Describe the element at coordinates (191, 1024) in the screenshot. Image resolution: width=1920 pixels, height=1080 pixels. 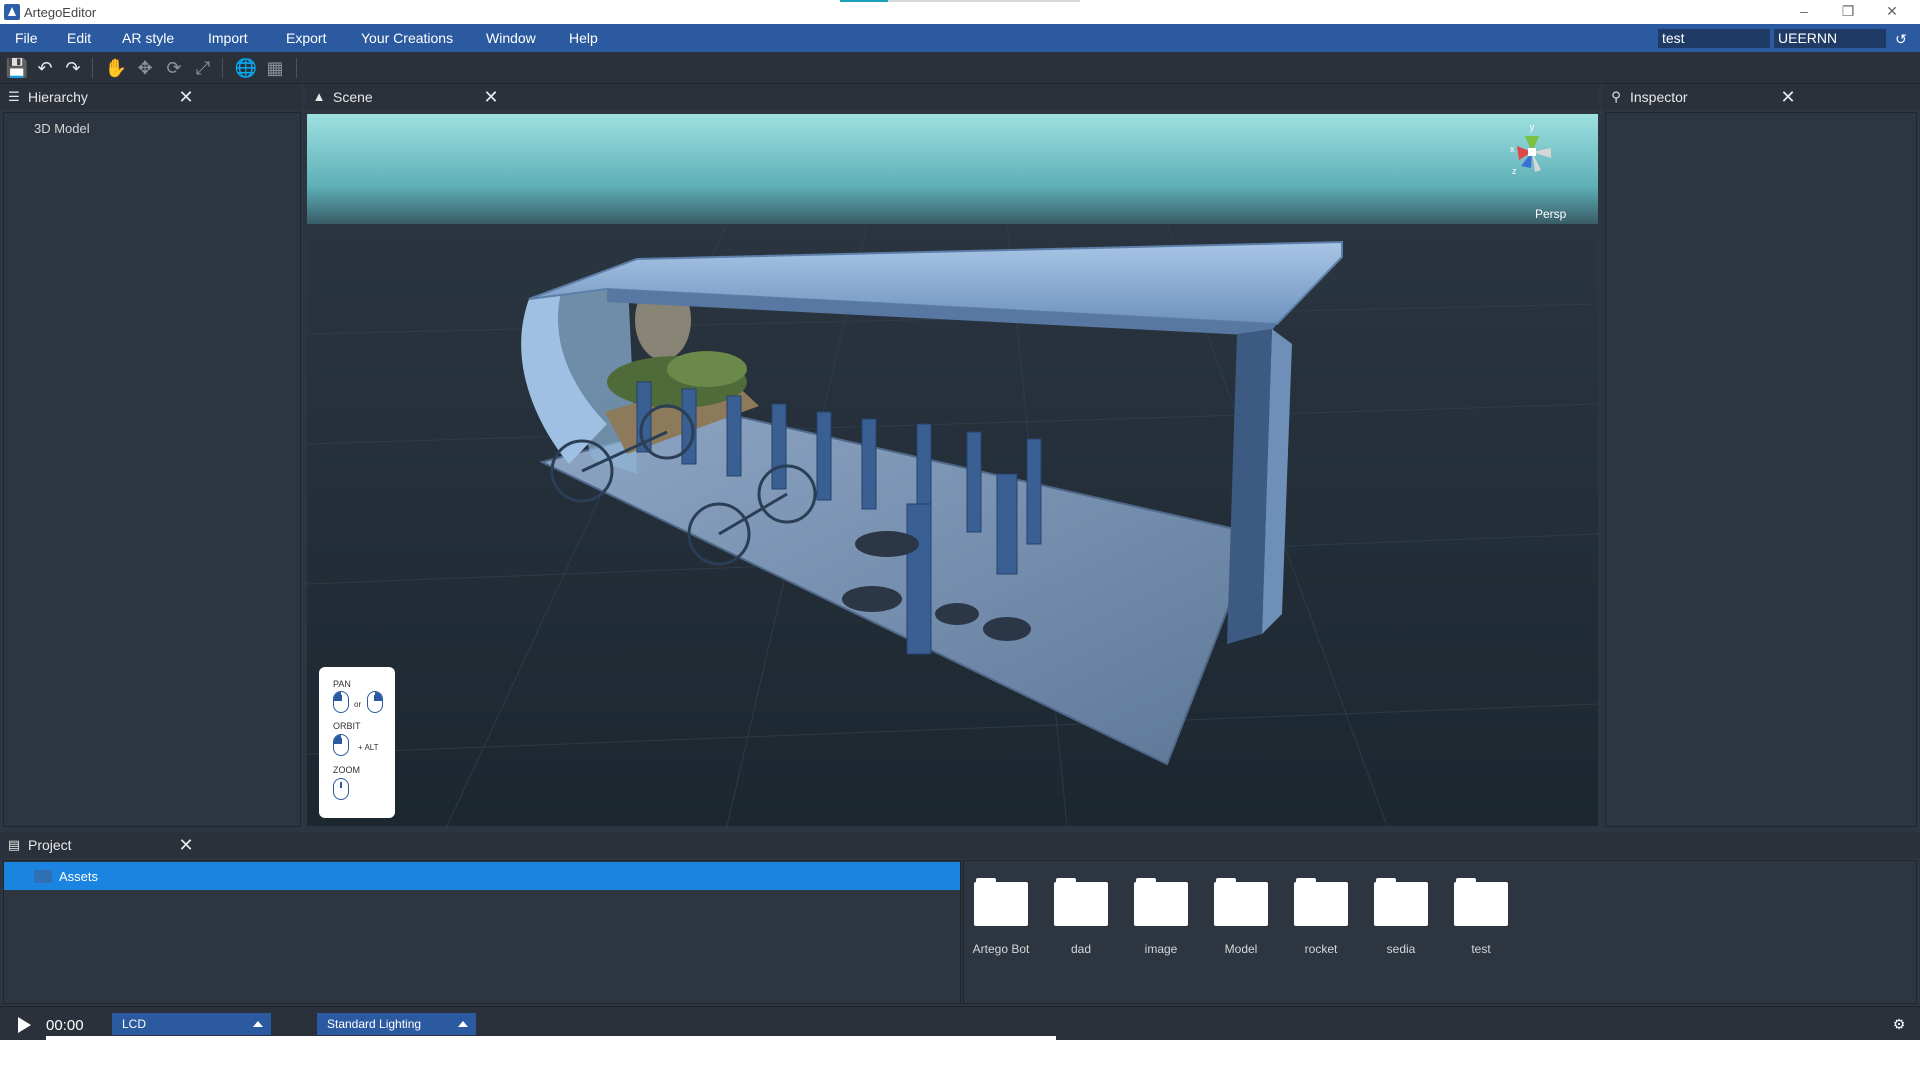
I see `display-mode-dropdown: LCD` at that location.